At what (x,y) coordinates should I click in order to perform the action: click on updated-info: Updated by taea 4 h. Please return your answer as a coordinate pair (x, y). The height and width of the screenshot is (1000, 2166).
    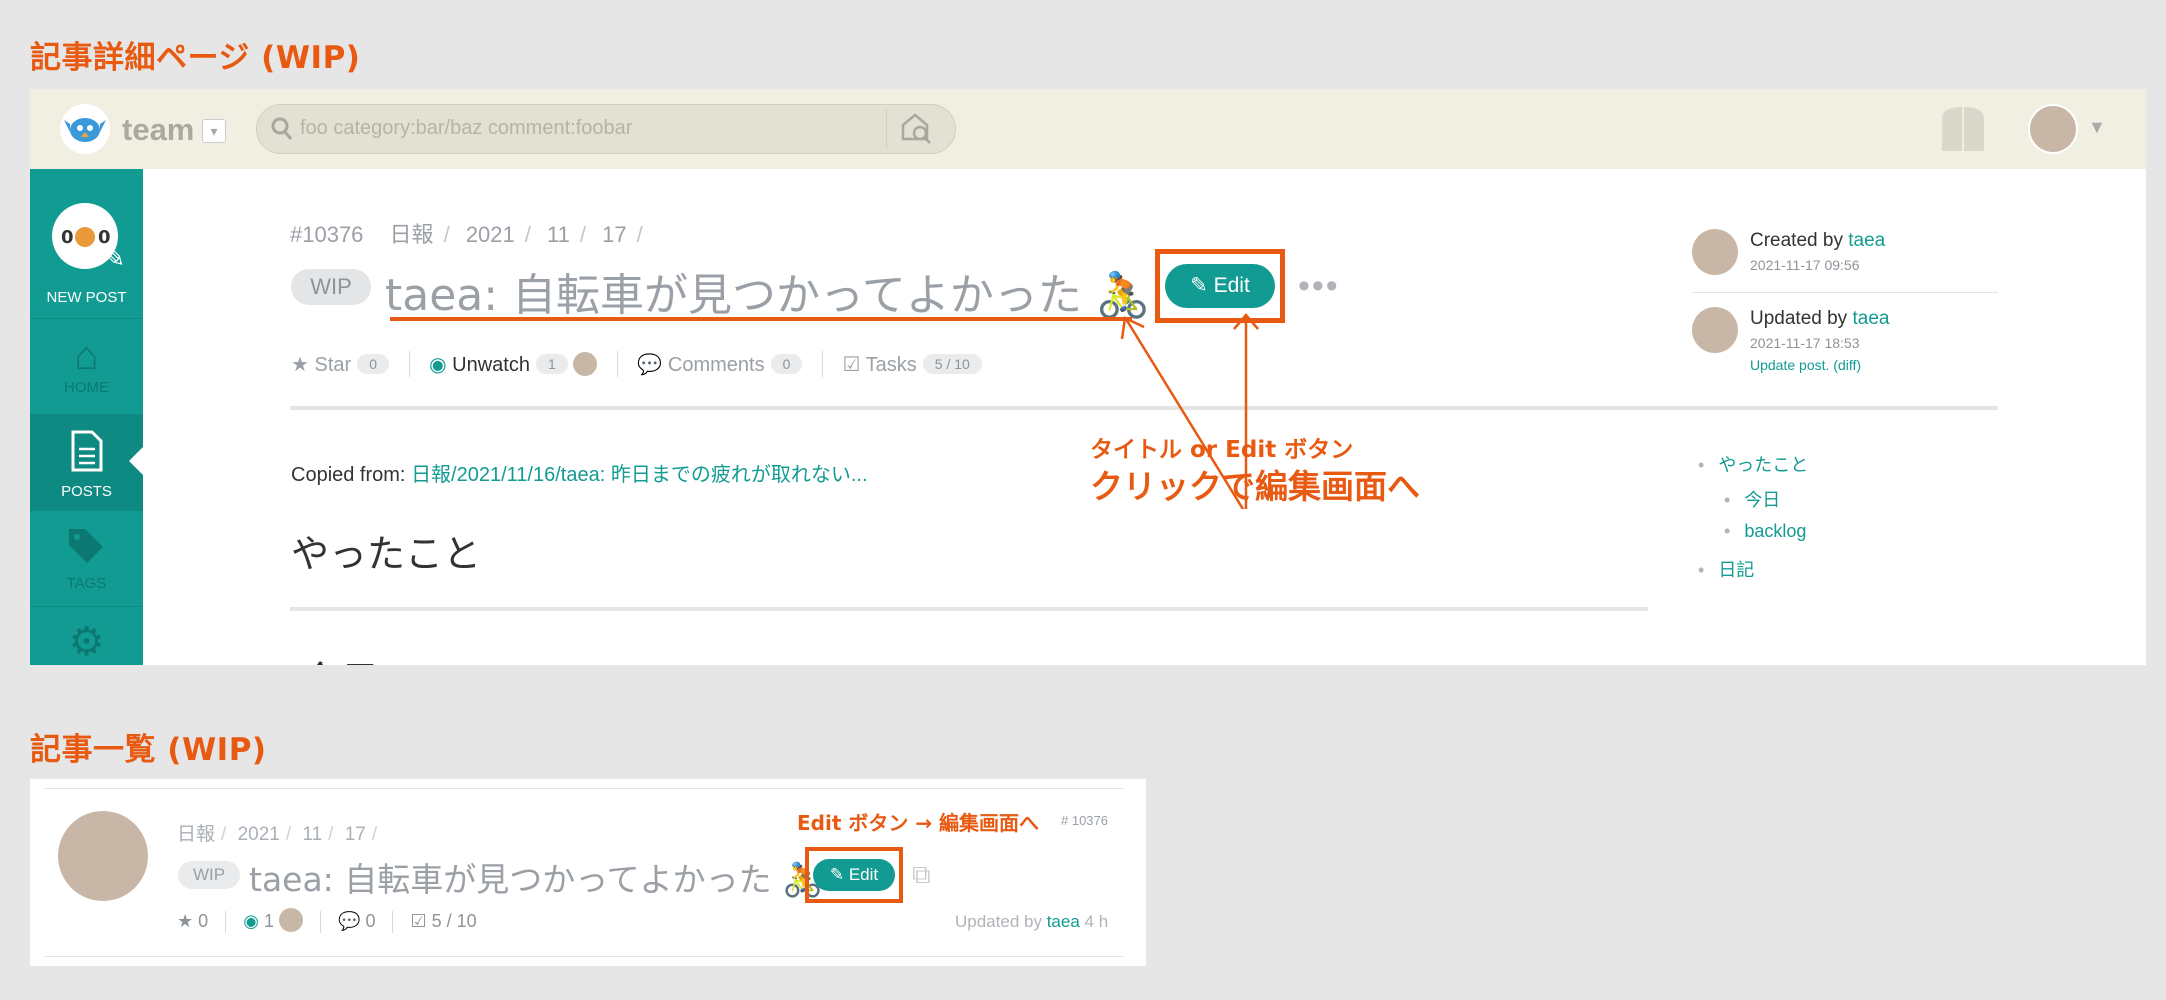
    Looking at the image, I should click on (1031, 922).